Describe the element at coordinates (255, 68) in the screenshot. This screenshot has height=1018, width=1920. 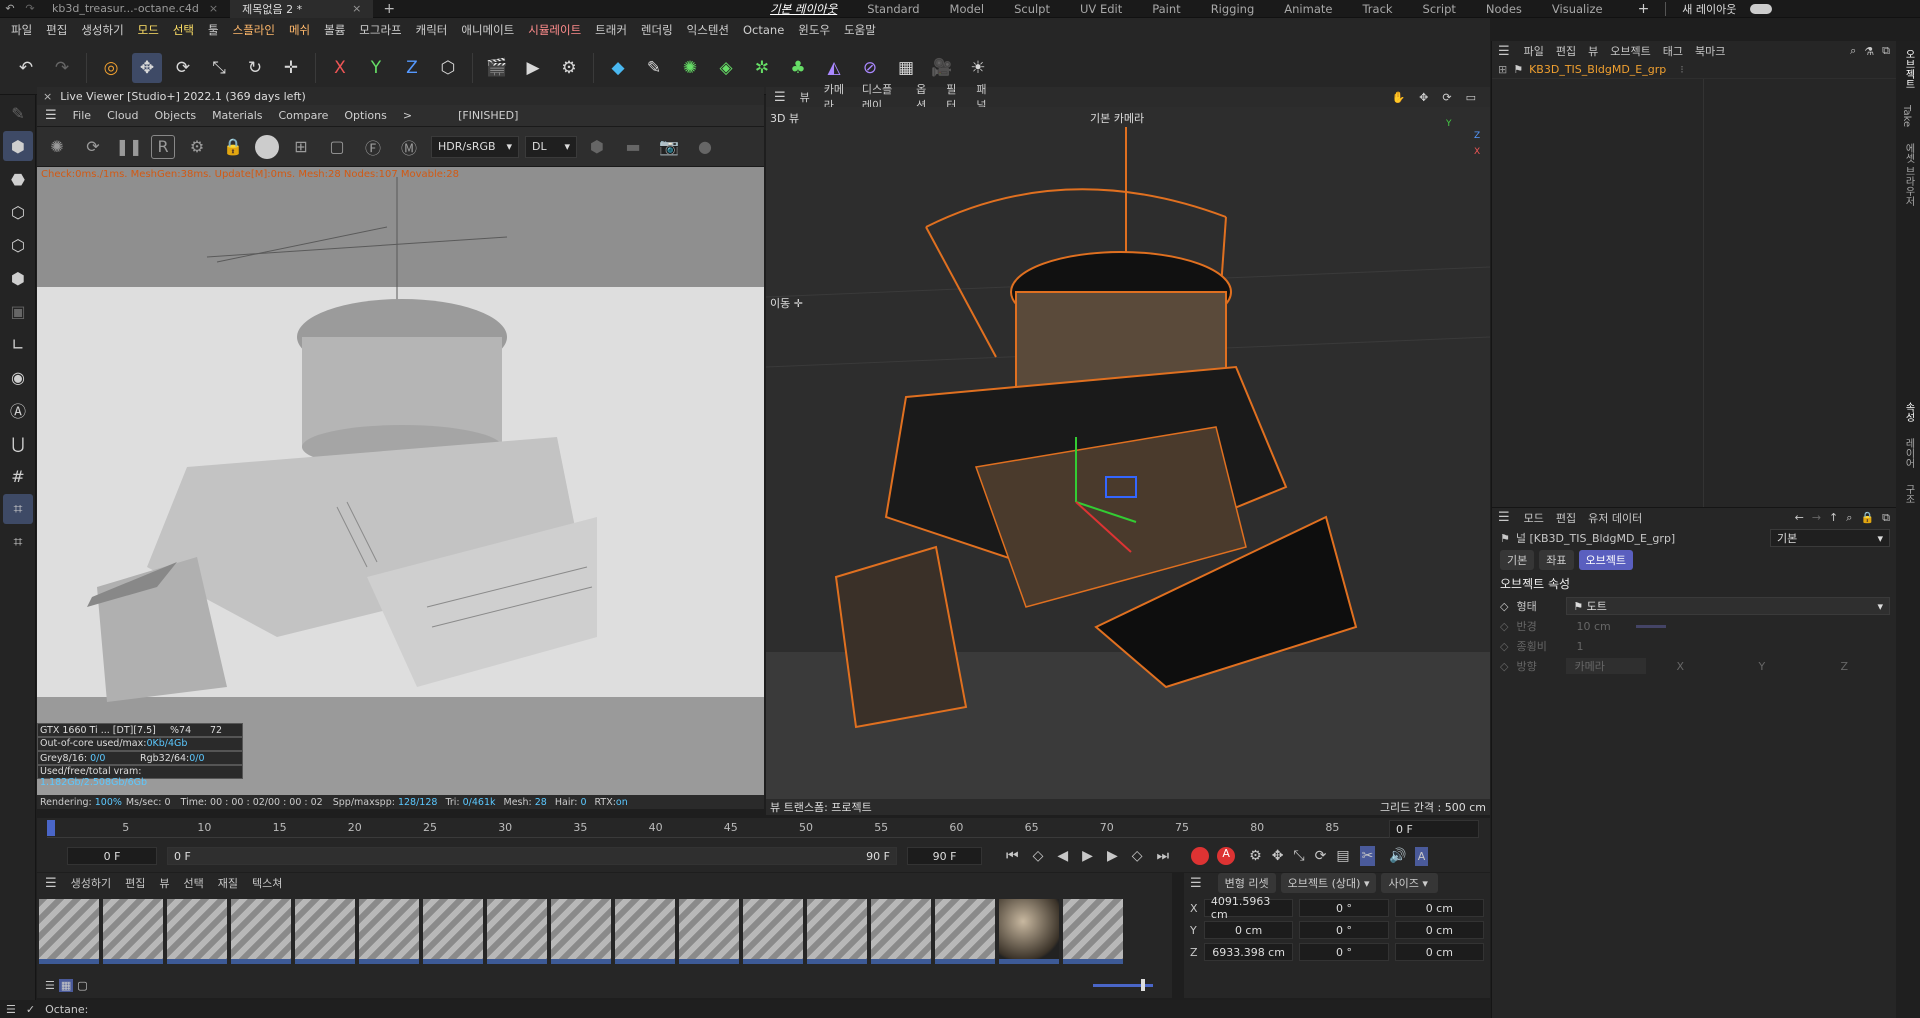
I see `transform-tool-icon: ↻` at that location.